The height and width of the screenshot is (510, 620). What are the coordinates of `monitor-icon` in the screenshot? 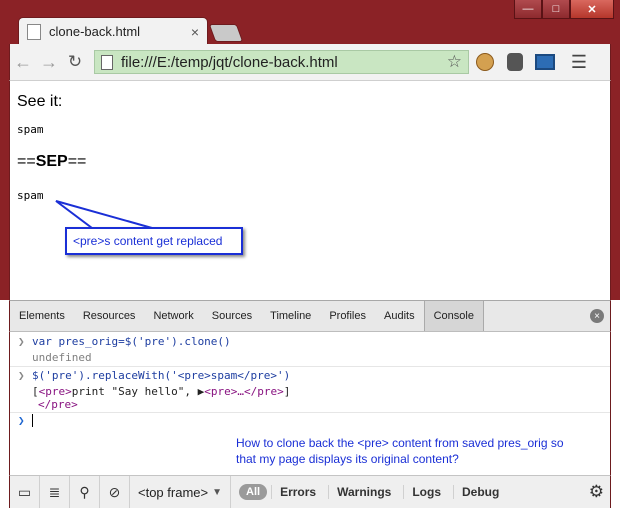 It's located at (545, 62).